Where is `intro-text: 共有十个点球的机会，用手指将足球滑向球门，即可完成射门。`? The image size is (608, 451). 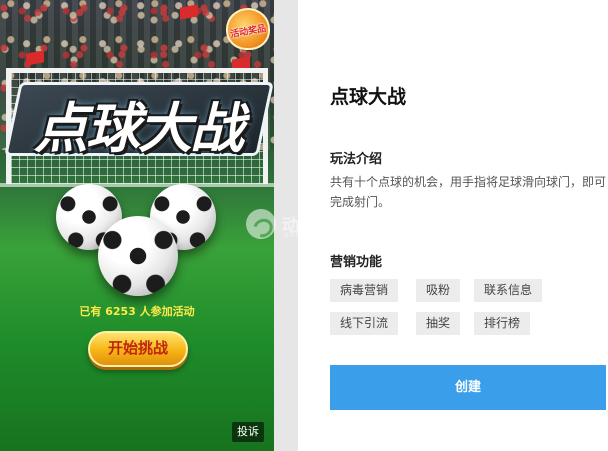
intro-text: 共有十个点球的机会，用手指将足球滑向球门，即可完成射门。 is located at coordinates (468, 192).